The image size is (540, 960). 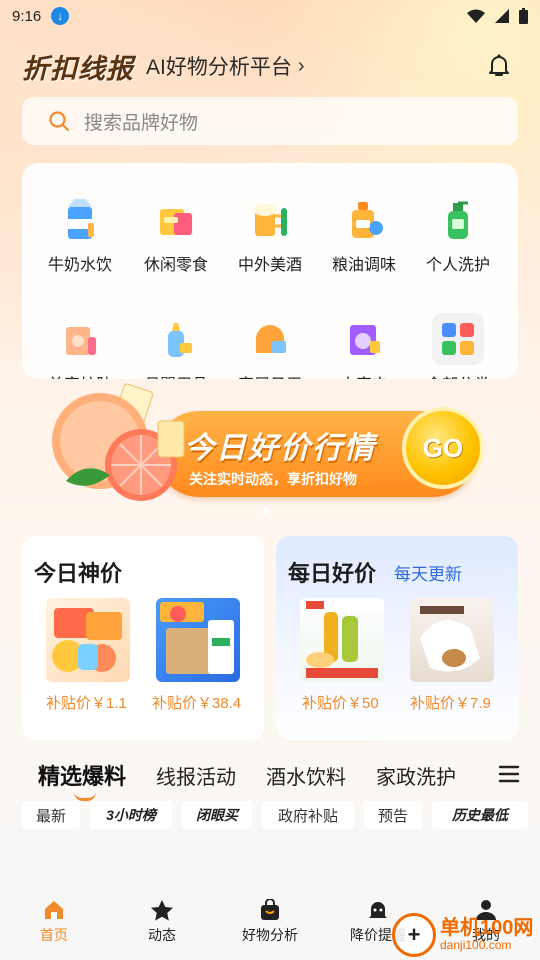 What do you see at coordinates (270, 121) in the screenshot?
I see `search-input: 搜索品牌好物` at bounding box center [270, 121].